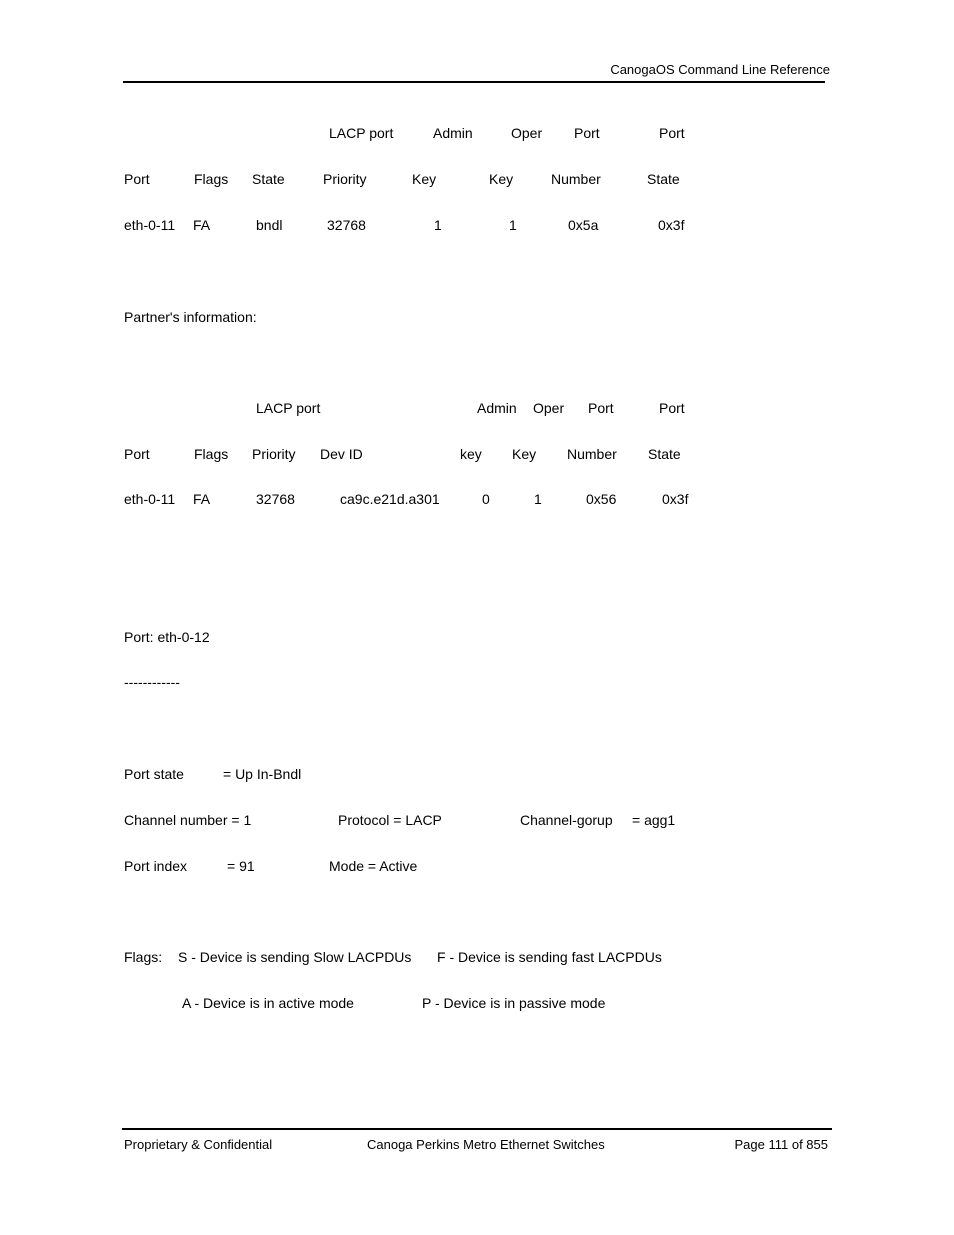 This screenshot has height=1235, width=954. What do you see at coordinates (583, 225) in the screenshot?
I see `cell-port-number: 0x5a` at bounding box center [583, 225].